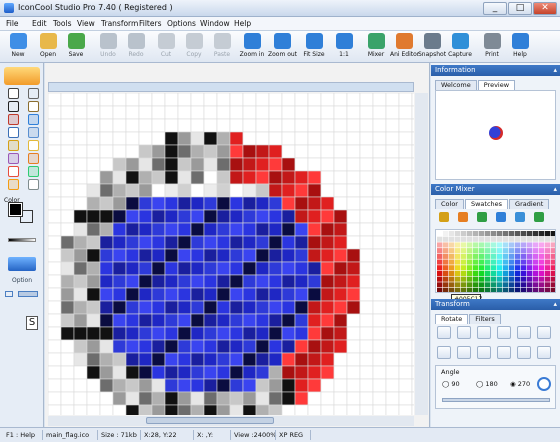 The image size is (560, 442). What do you see at coordinates (529, 204) in the screenshot?
I see `tab-gradient: Gradient` at bounding box center [529, 204].